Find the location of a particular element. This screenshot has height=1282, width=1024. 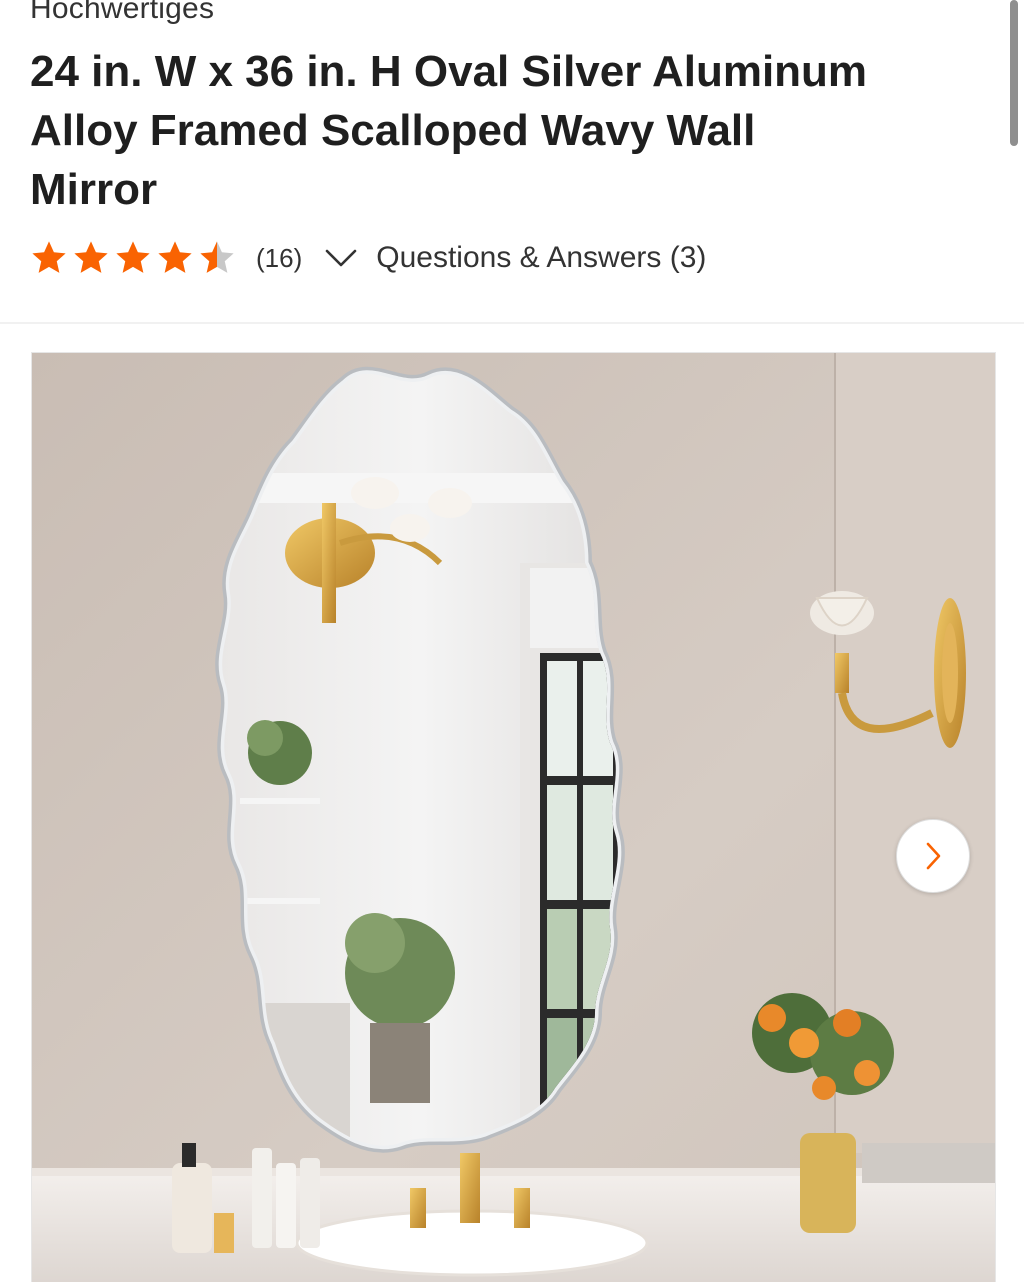

questions-answers-link: Questions & Answers (3) is located at coordinates (541, 258).